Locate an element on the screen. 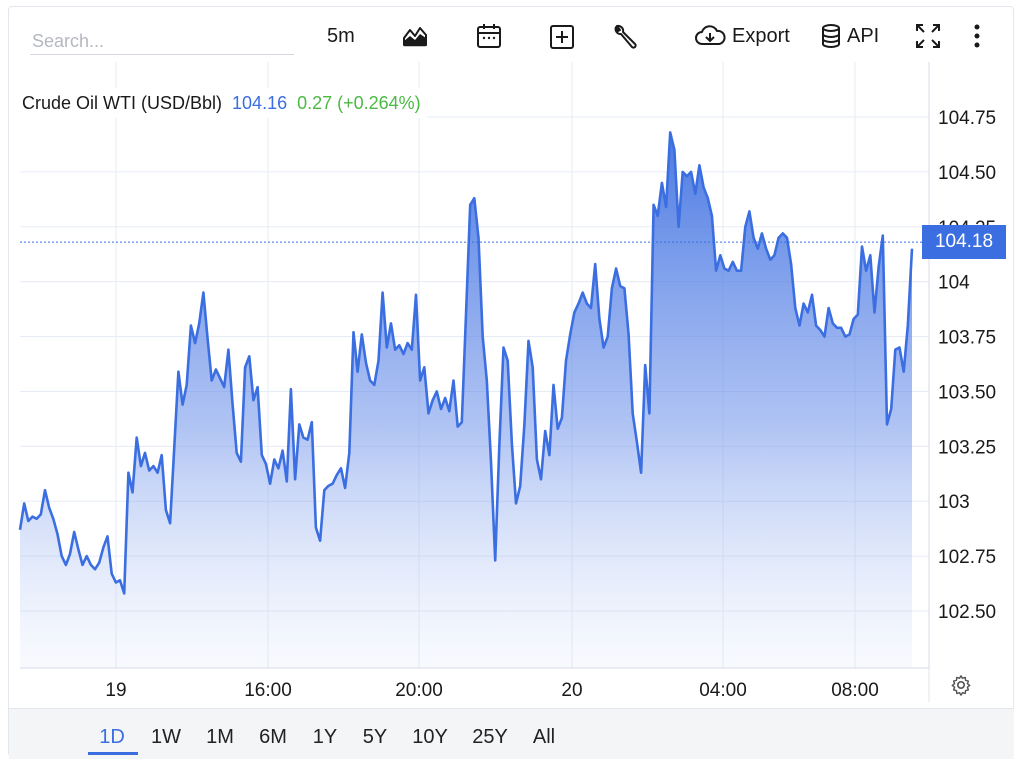 The height and width of the screenshot is (771, 1024). y-tick-label: 103.25 is located at coordinates (967, 447).